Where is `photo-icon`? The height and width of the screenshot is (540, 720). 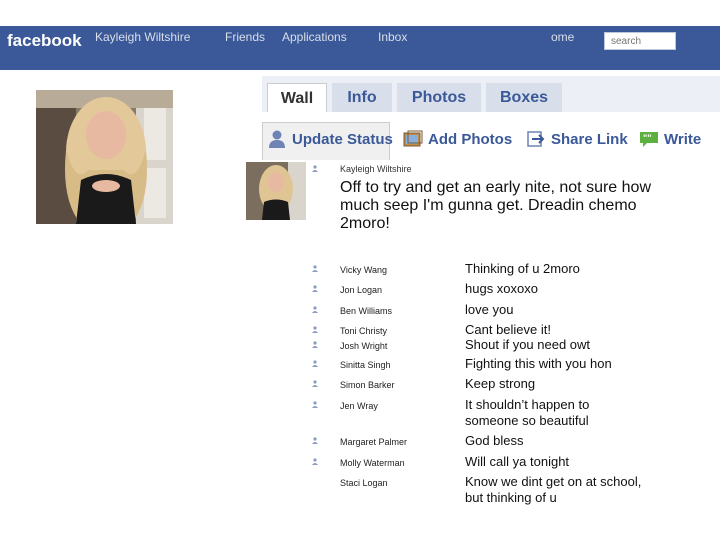
photo-icon is located at coordinates (413, 139).